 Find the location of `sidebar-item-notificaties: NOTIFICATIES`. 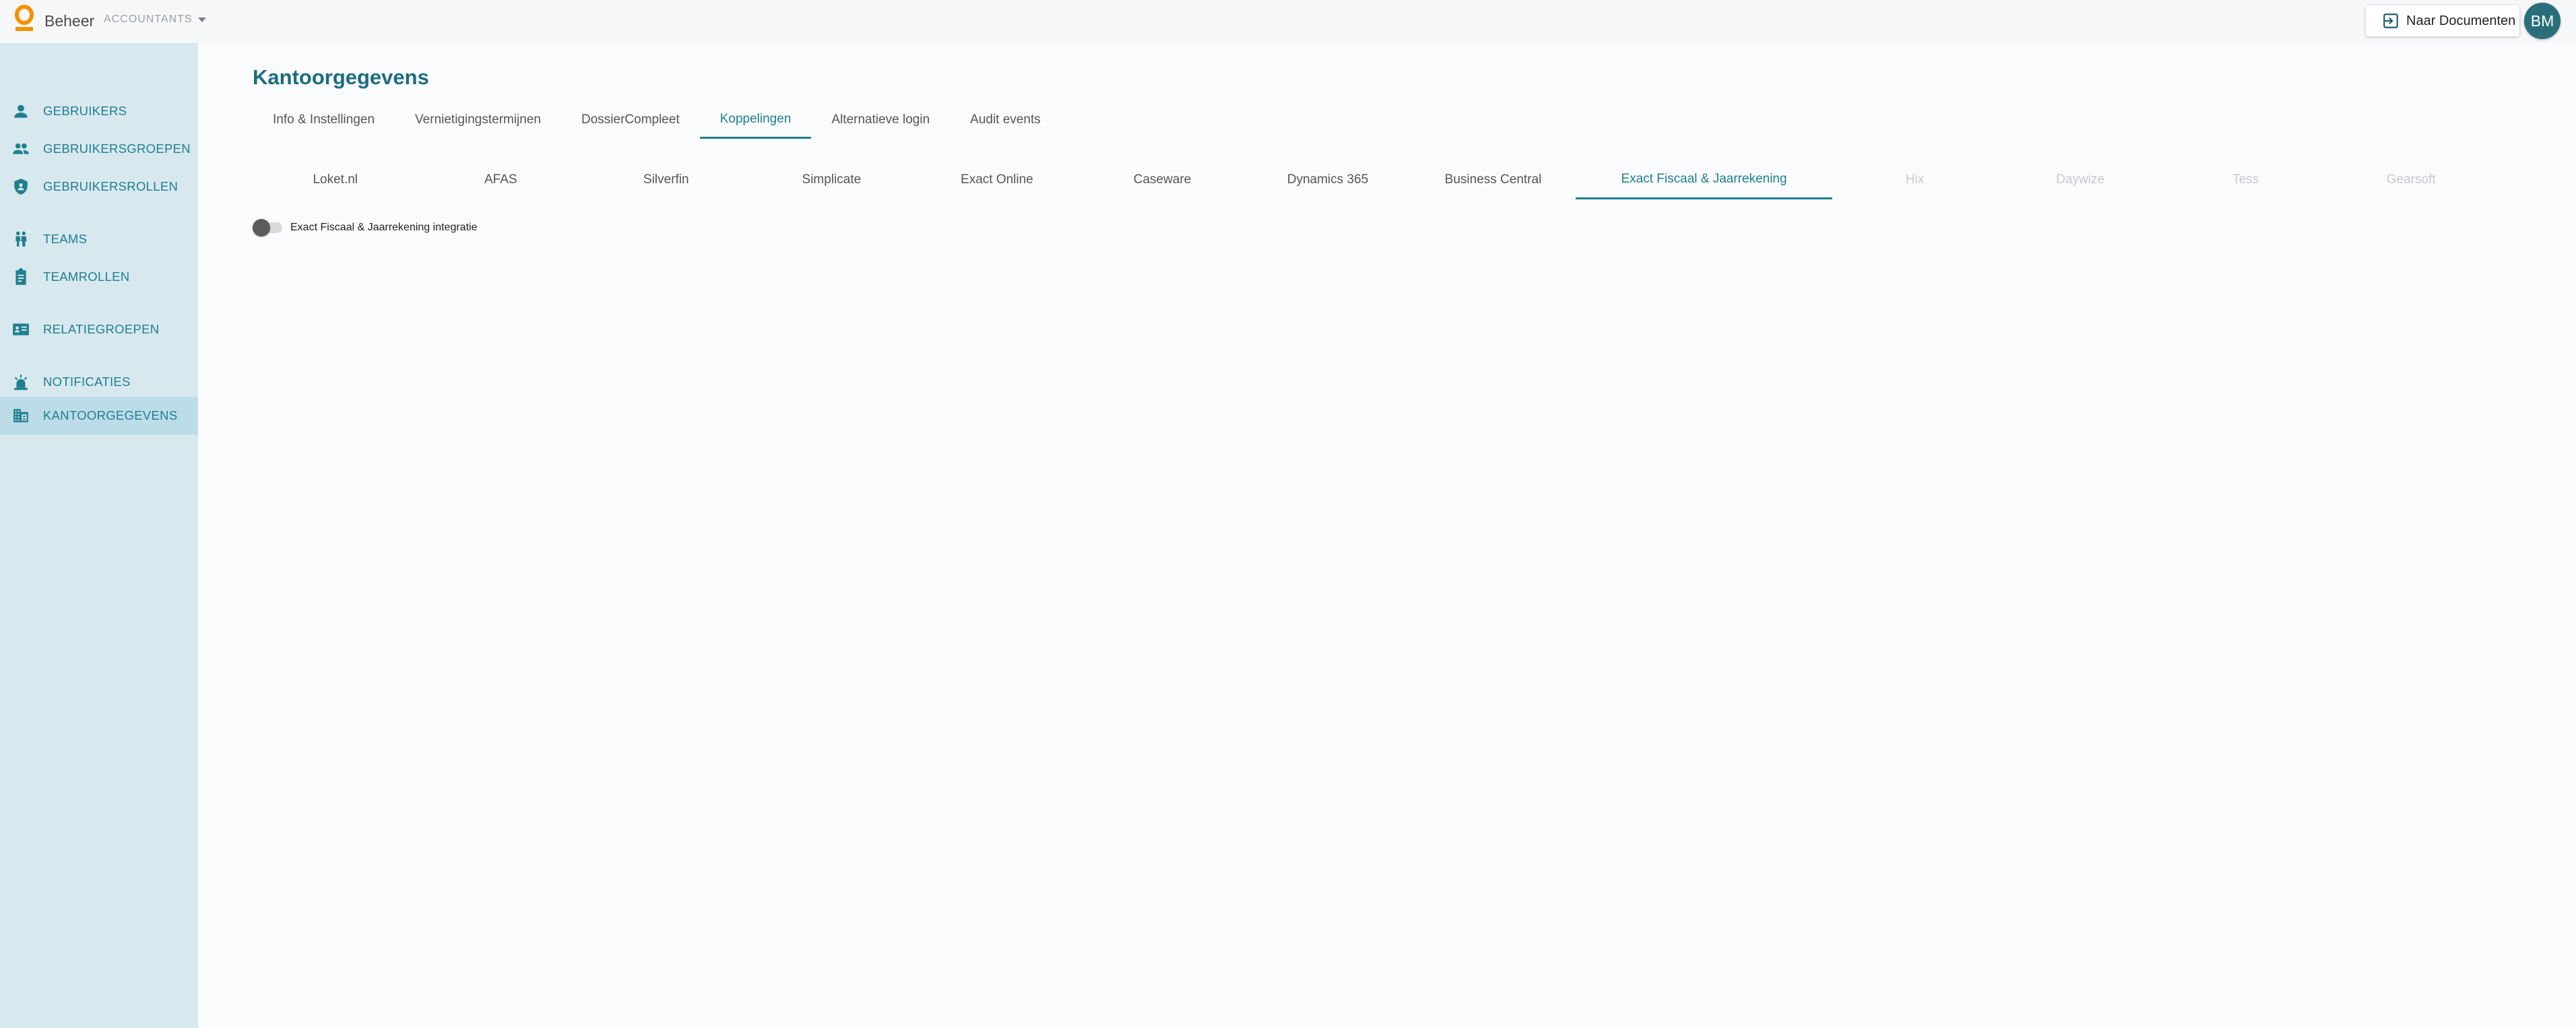

sidebar-item-notificaties: NOTIFICATIES is located at coordinates (99, 382).